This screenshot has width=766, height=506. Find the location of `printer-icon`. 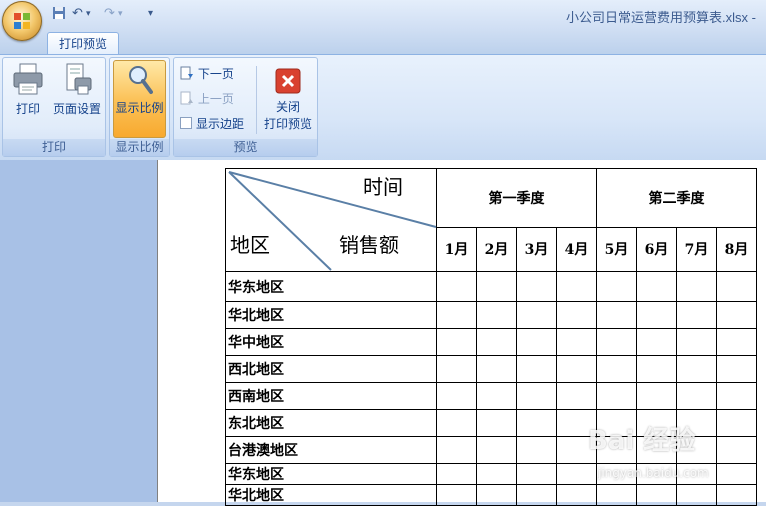

printer-icon is located at coordinates (28, 79).